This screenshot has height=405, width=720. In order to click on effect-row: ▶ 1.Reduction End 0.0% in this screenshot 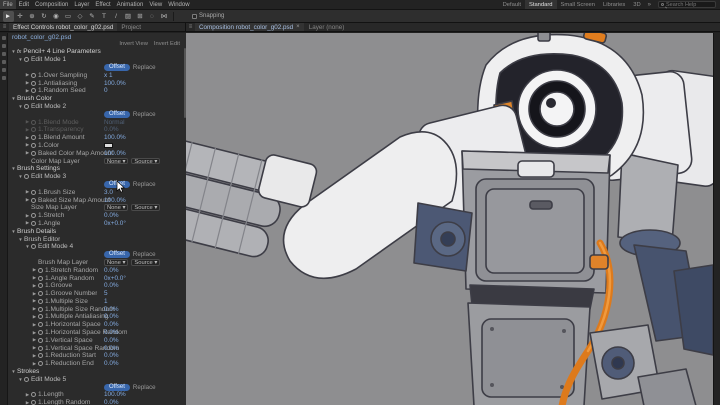, I will do `click(97, 364)`.